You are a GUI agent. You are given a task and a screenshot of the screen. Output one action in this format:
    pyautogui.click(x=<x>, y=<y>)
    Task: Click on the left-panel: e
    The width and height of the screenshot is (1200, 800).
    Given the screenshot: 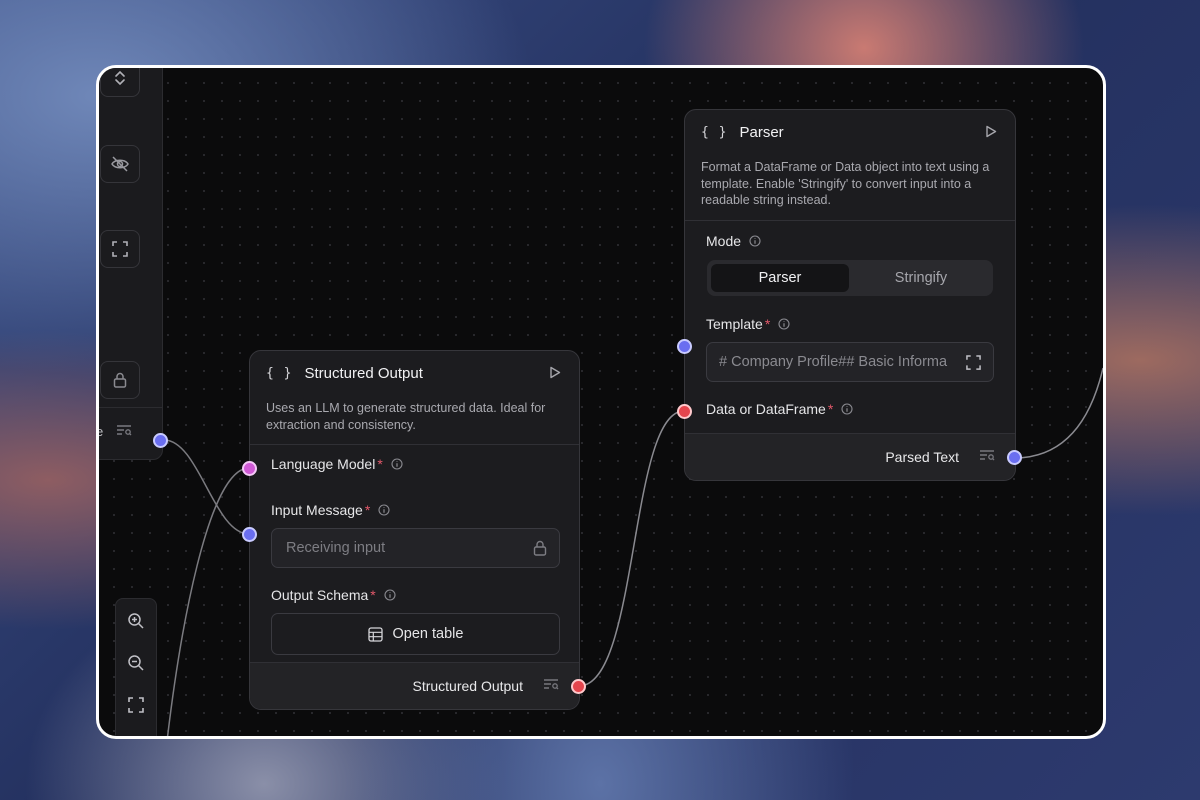 What is the action you would take?
    pyautogui.click(x=129, y=264)
    